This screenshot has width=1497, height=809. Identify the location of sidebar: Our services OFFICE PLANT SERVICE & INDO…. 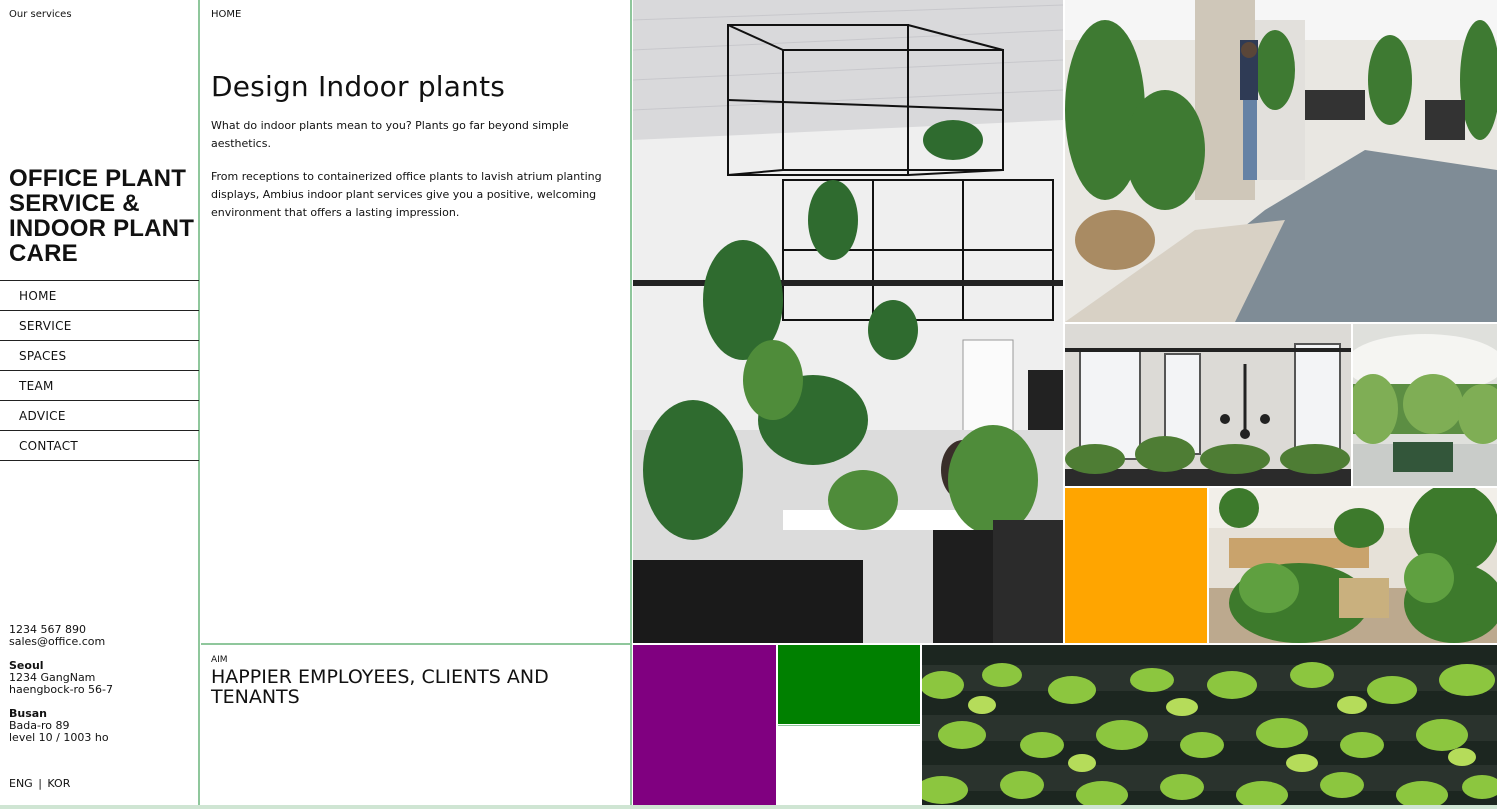
(100, 403).